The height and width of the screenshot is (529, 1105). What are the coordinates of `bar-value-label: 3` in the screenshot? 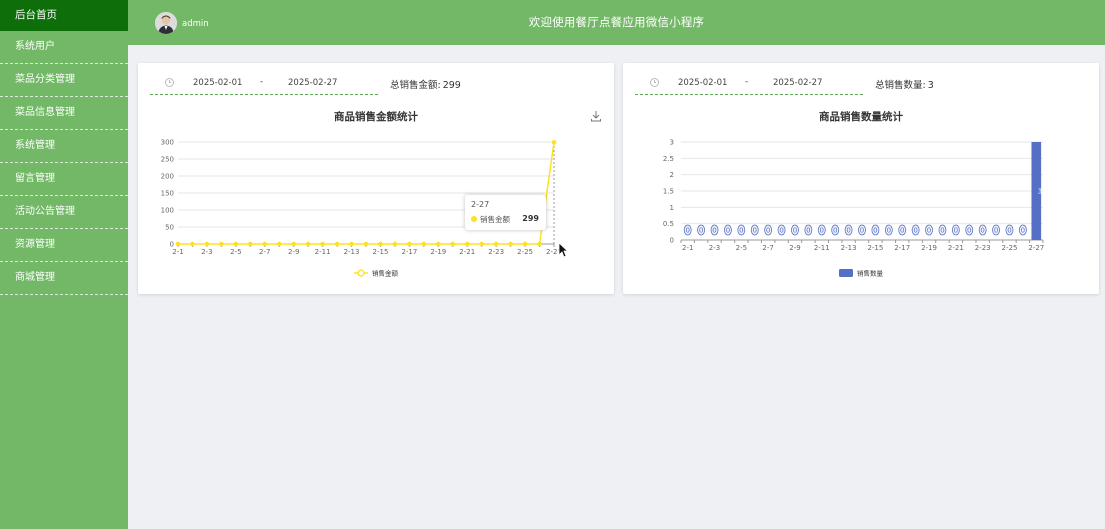 It's located at (1040, 192).